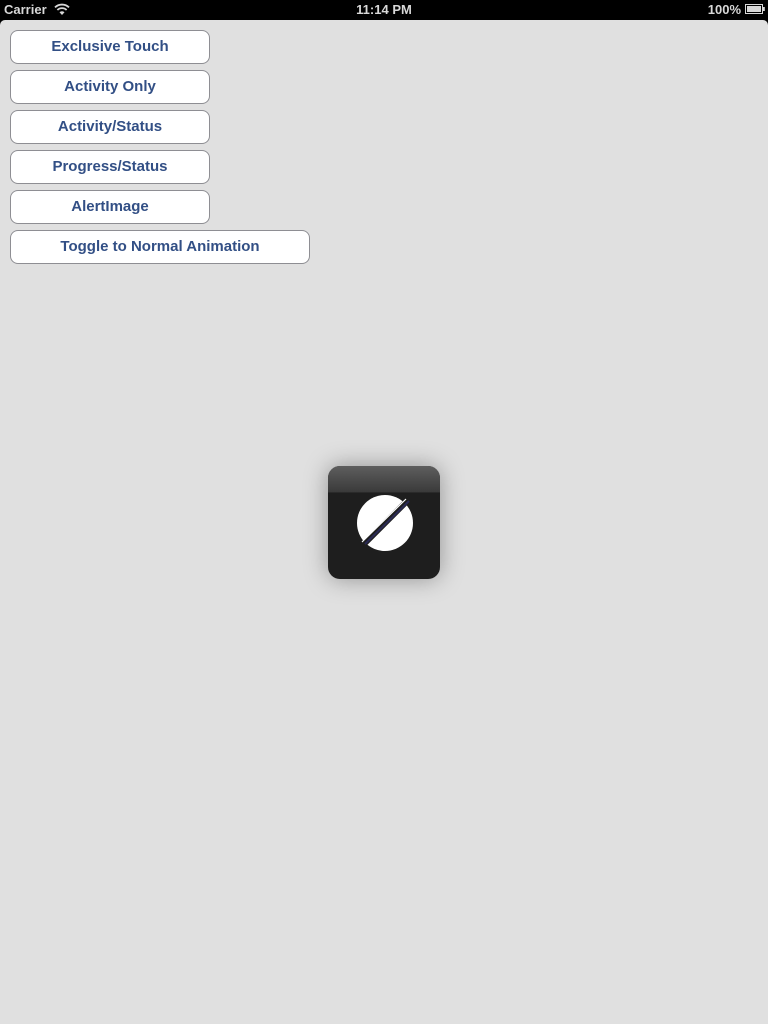 The image size is (768, 1024). Describe the element at coordinates (110, 47) in the screenshot. I see `exclusive-touch-button: Exclusive Touch` at that location.